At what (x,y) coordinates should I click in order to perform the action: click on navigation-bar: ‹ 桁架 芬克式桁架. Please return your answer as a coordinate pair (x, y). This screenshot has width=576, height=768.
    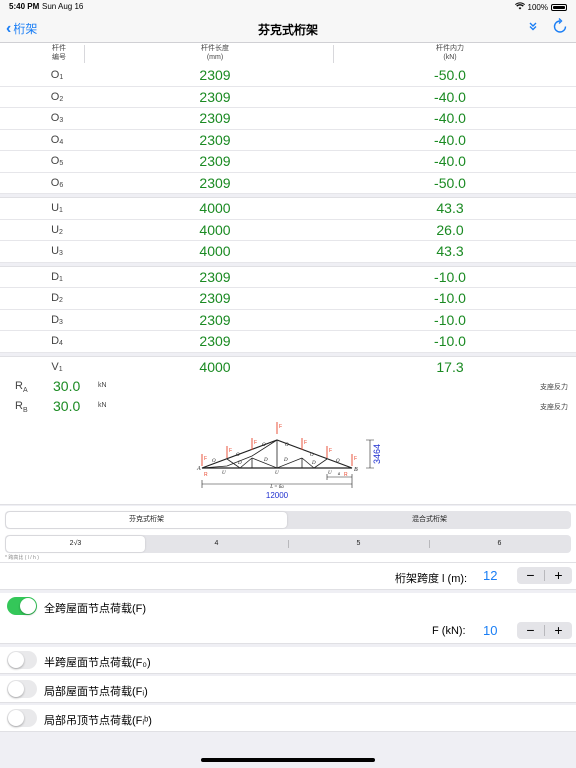
    Looking at the image, I should click on (288, 28).